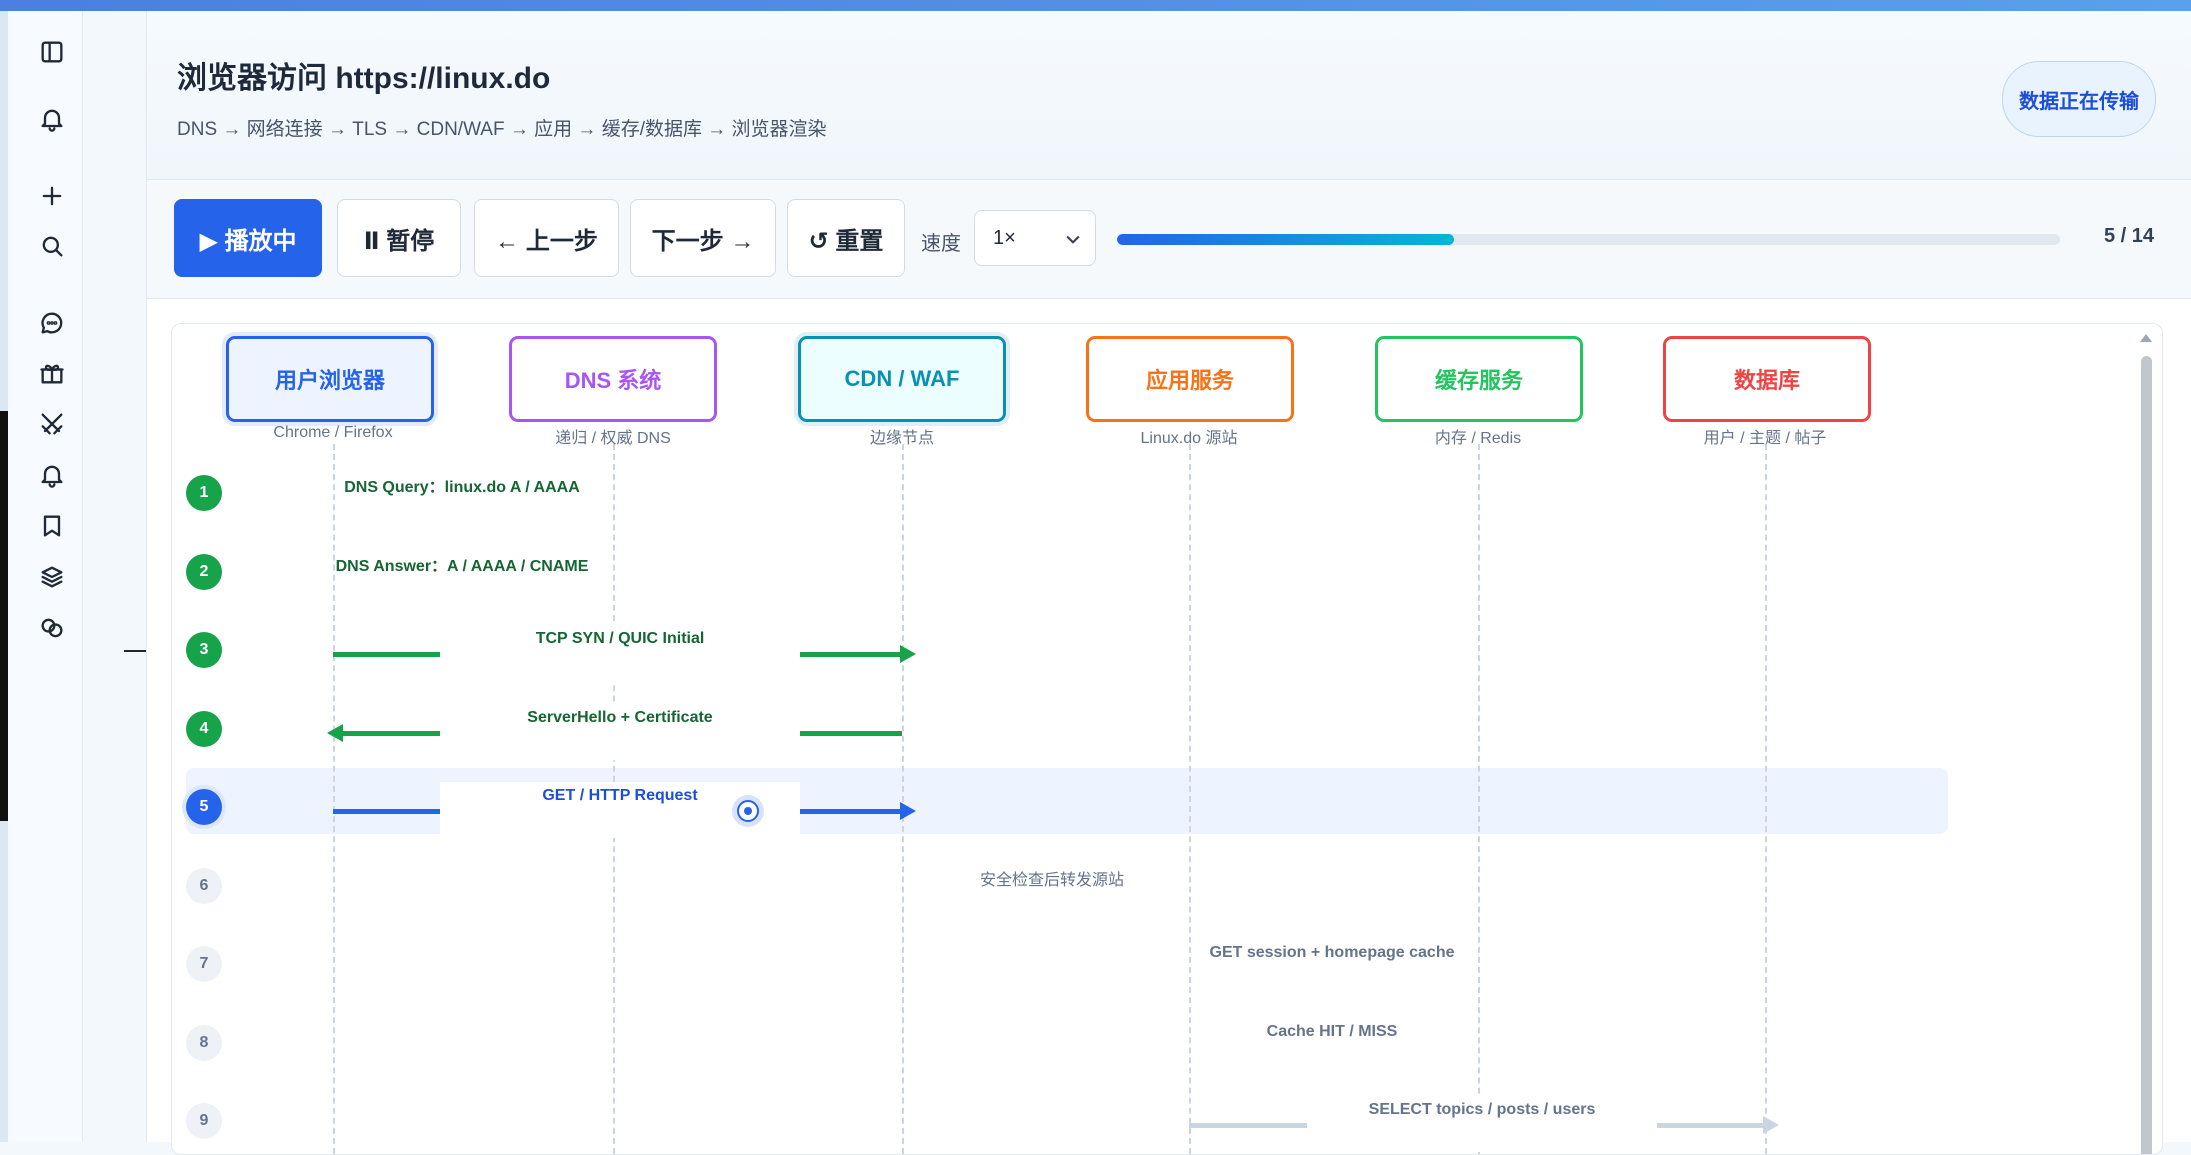 The image size is (2191, 1155). Describe the element at coordinates (204, 729) in the screenshot. I see `step-number: 4` at that location.